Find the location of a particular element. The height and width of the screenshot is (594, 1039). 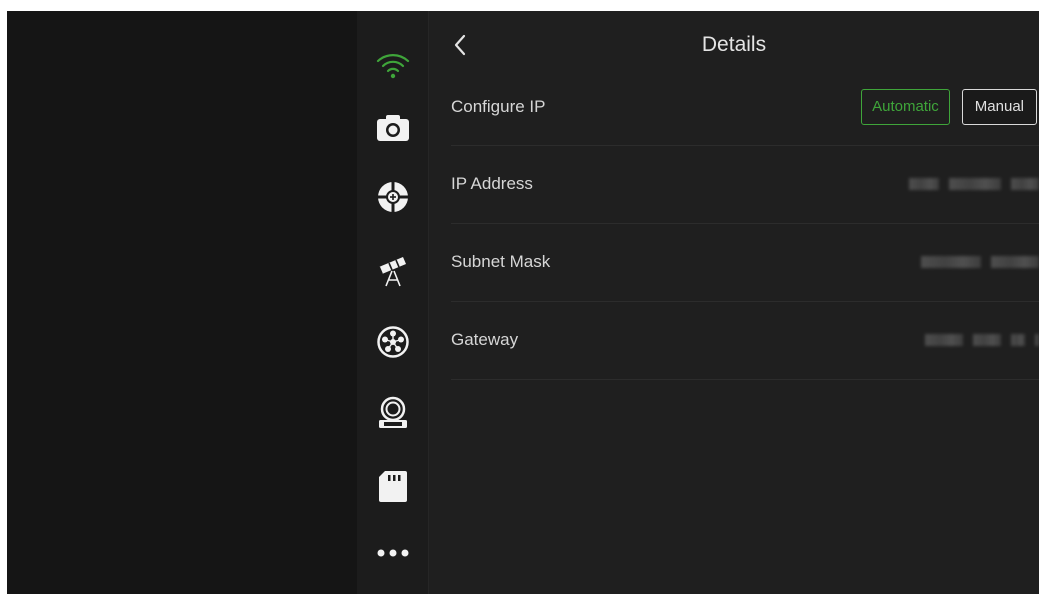

manual-option: Manual is located at coordinates (999, 107).